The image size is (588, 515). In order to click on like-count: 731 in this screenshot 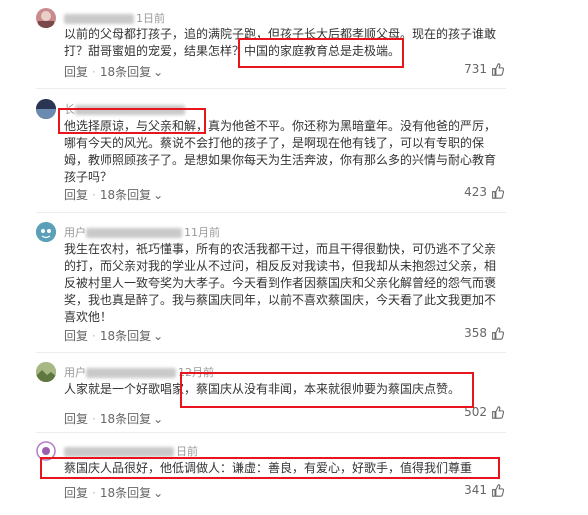, I will do `click(475, 69)`.